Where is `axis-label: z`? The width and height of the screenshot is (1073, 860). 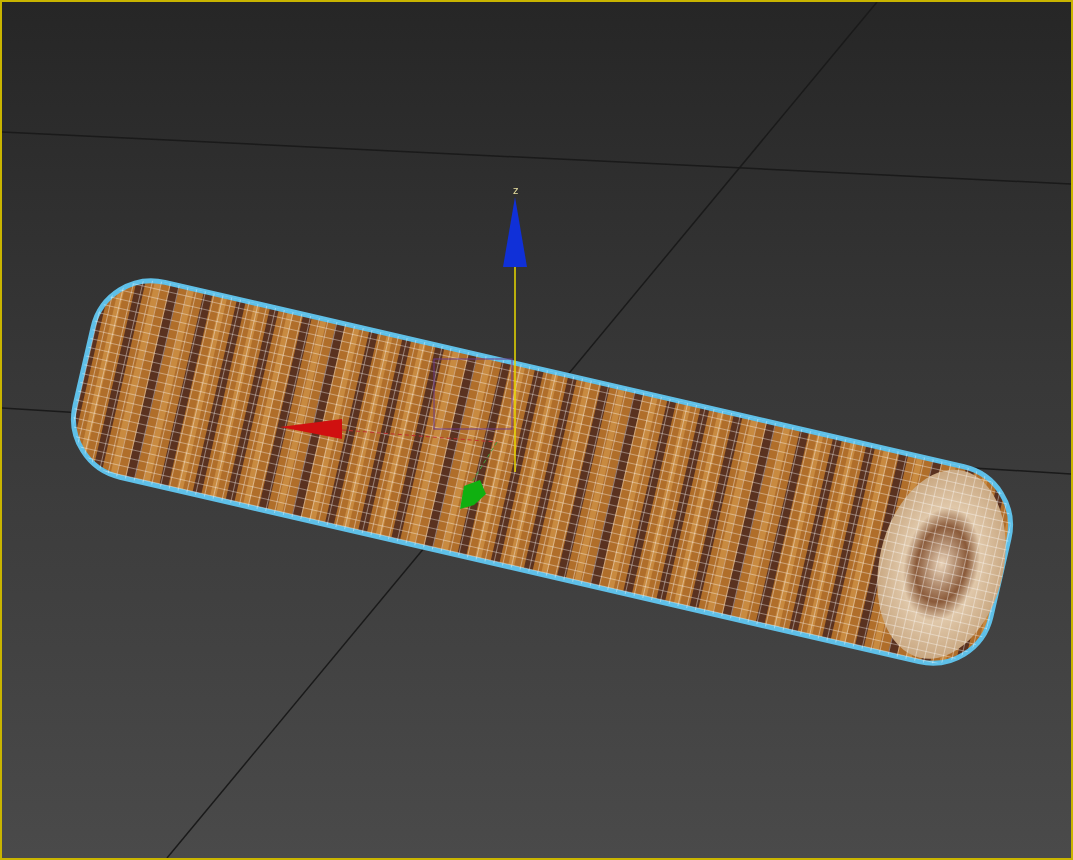
axis-label: z is located at coordinates (516, 190).